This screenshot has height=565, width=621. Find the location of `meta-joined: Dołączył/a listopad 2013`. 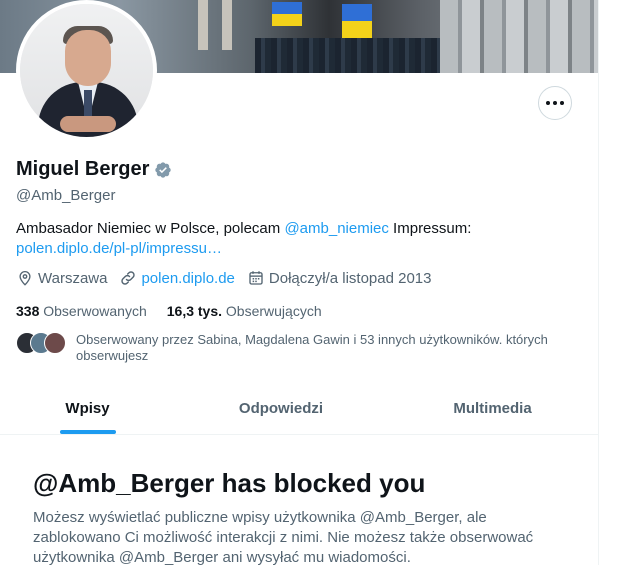

meta-joined: Dołączył/a listopad 2013 is located at coordinates (339, 278).